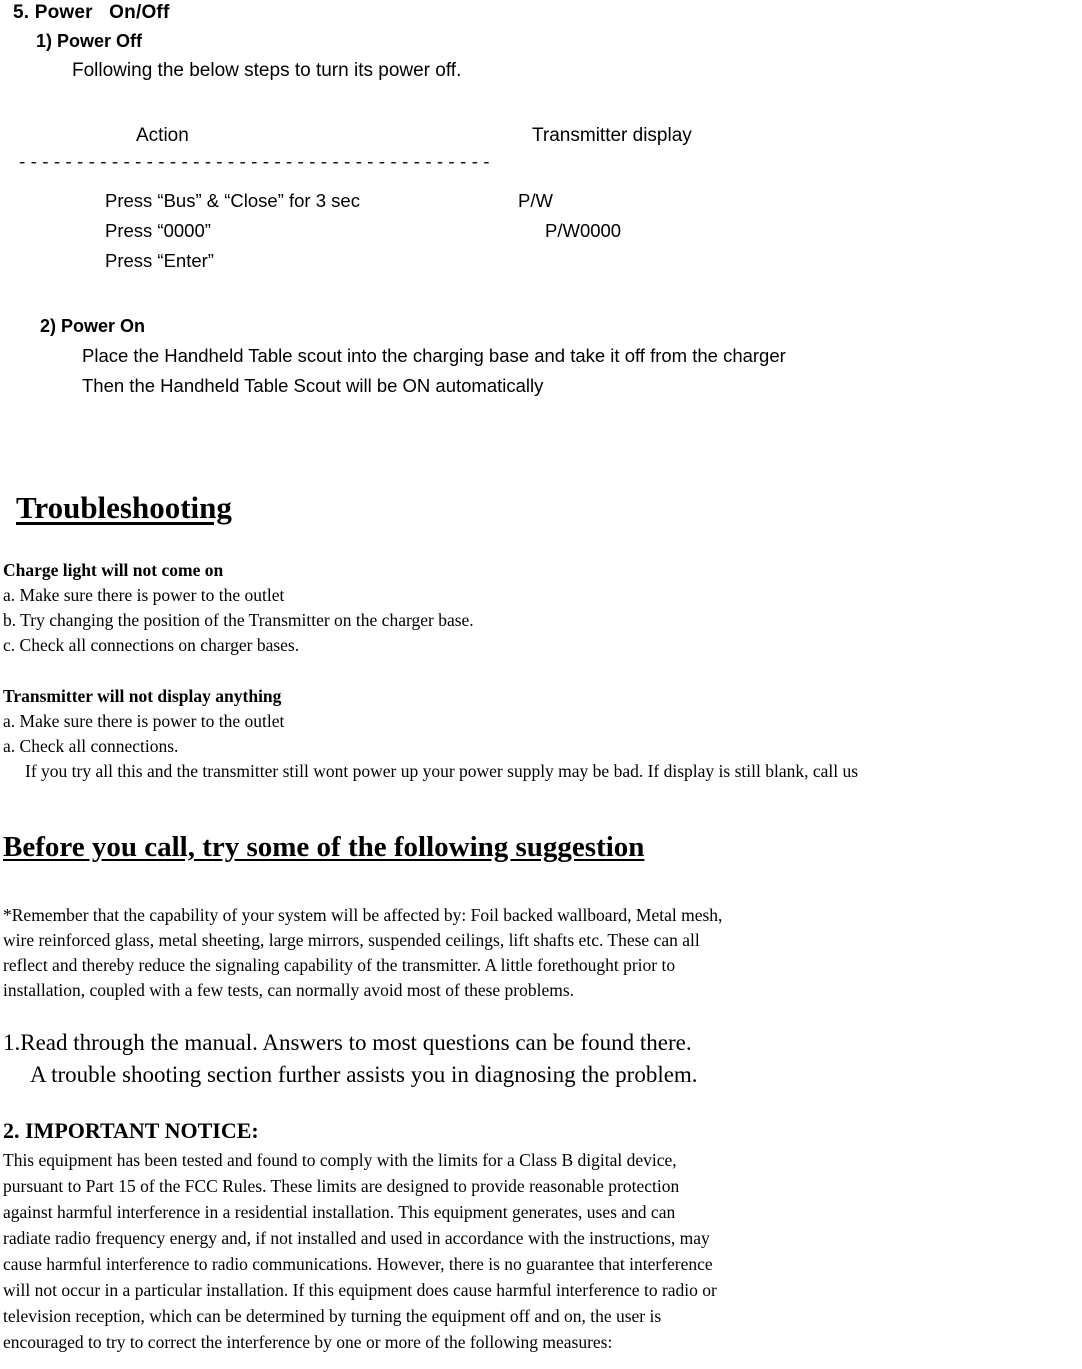 The image size is (1082, 1369). Describe the element at coordinates (232, 200) in the screenshot. I see `table-row-1-action: Press “Bus” & “Close” for 3 sec` at that location.